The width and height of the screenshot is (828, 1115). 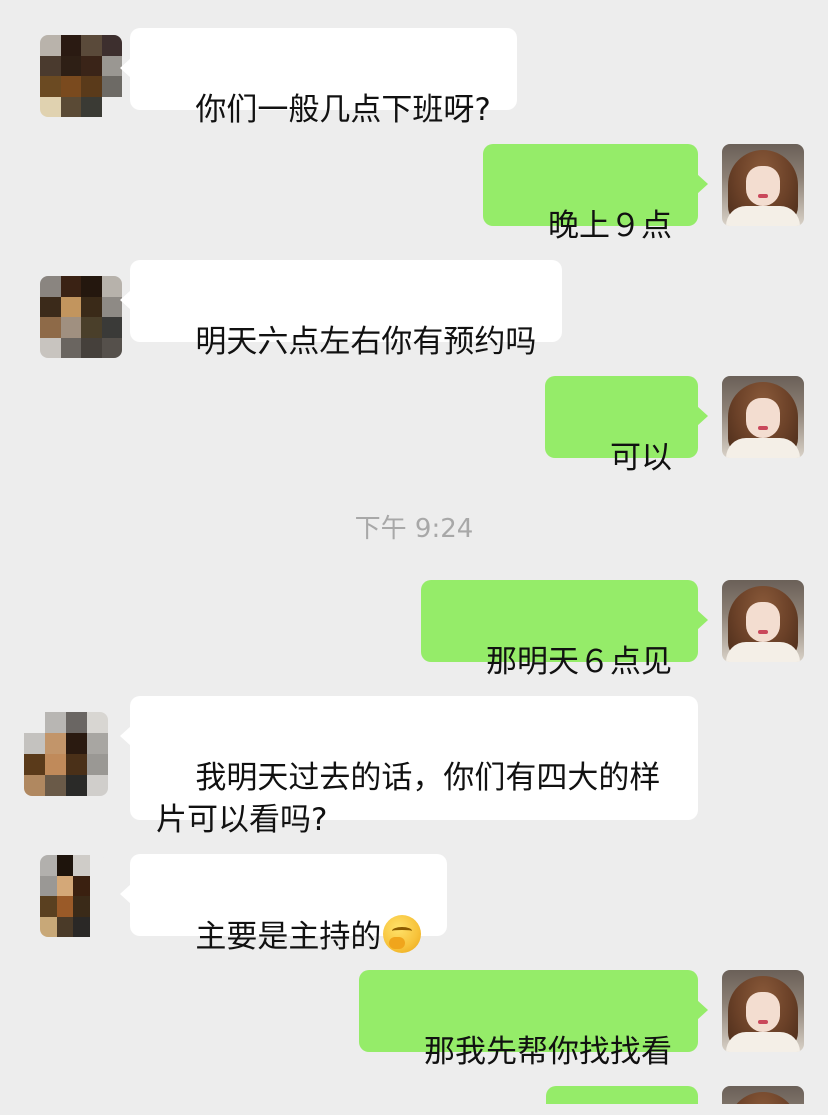 I want to click on message-text: 我明天过去的话，你们有四大的样 片可以看吗?, so click(x=408, y=799).